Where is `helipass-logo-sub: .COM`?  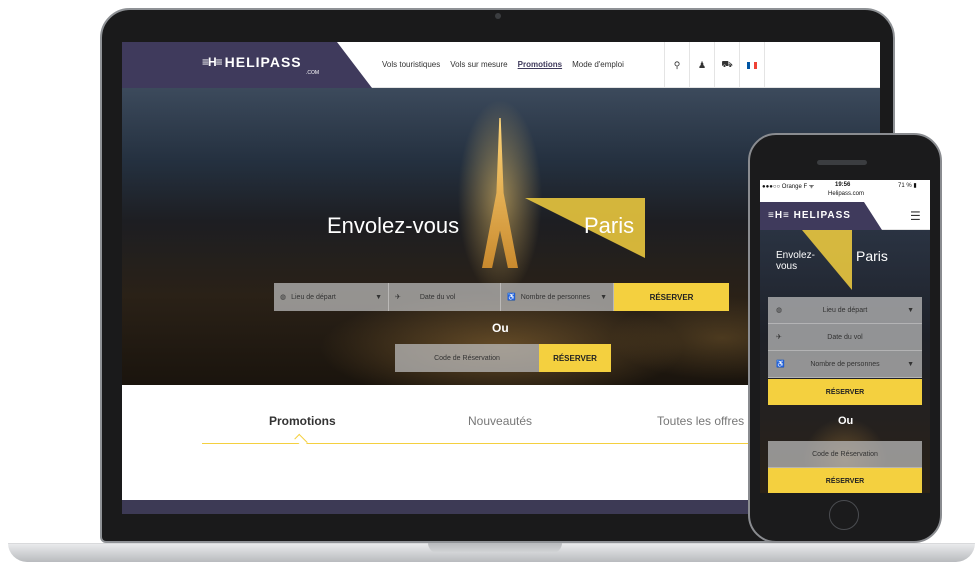 helipass-logo-sub: .COM is located at coordinates (313, 73).